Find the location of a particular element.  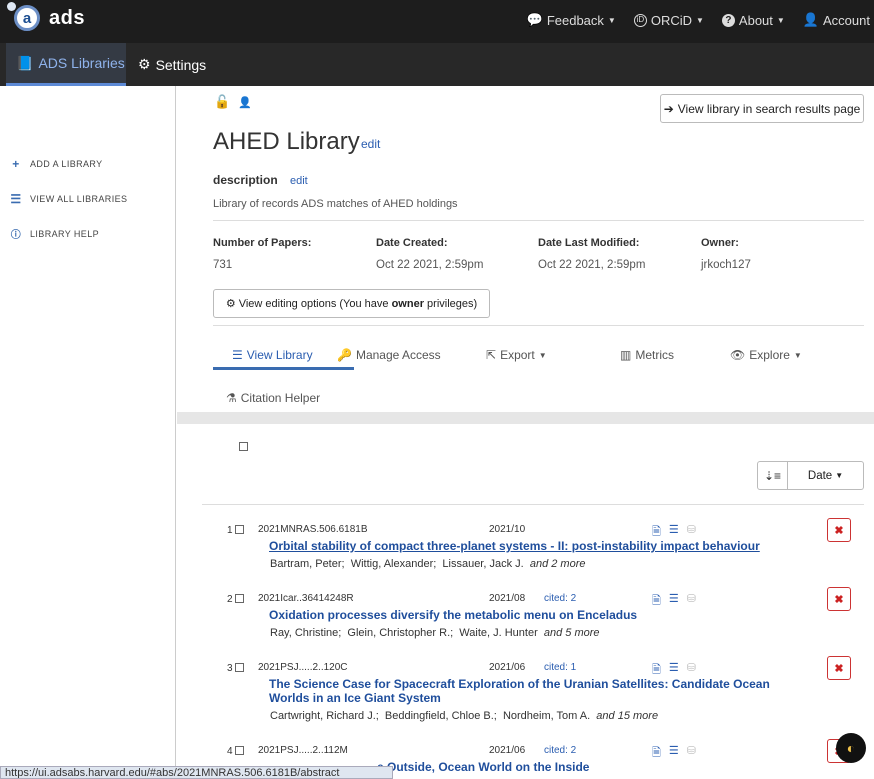

citation-count-link: cited: 1 is located at coordinates (560, 667).